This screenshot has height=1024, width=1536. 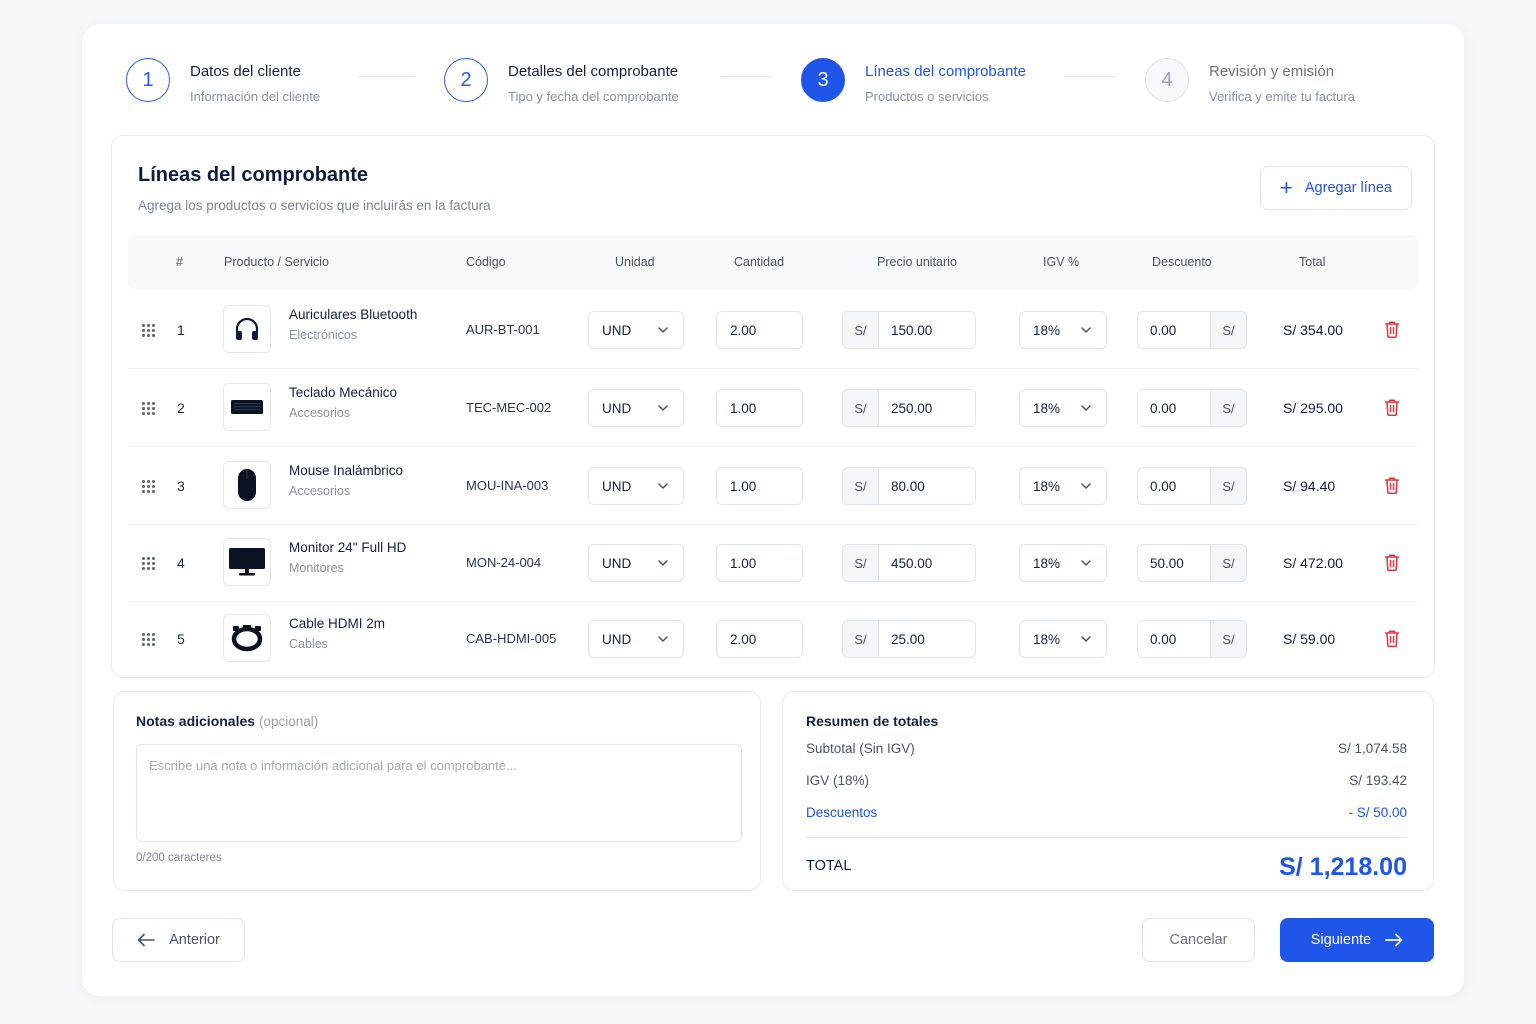 What do you see at coordinates (842, 812) in the screenshot?
I see `discounts-label: Descuentos` at bounding box center [842, 812].